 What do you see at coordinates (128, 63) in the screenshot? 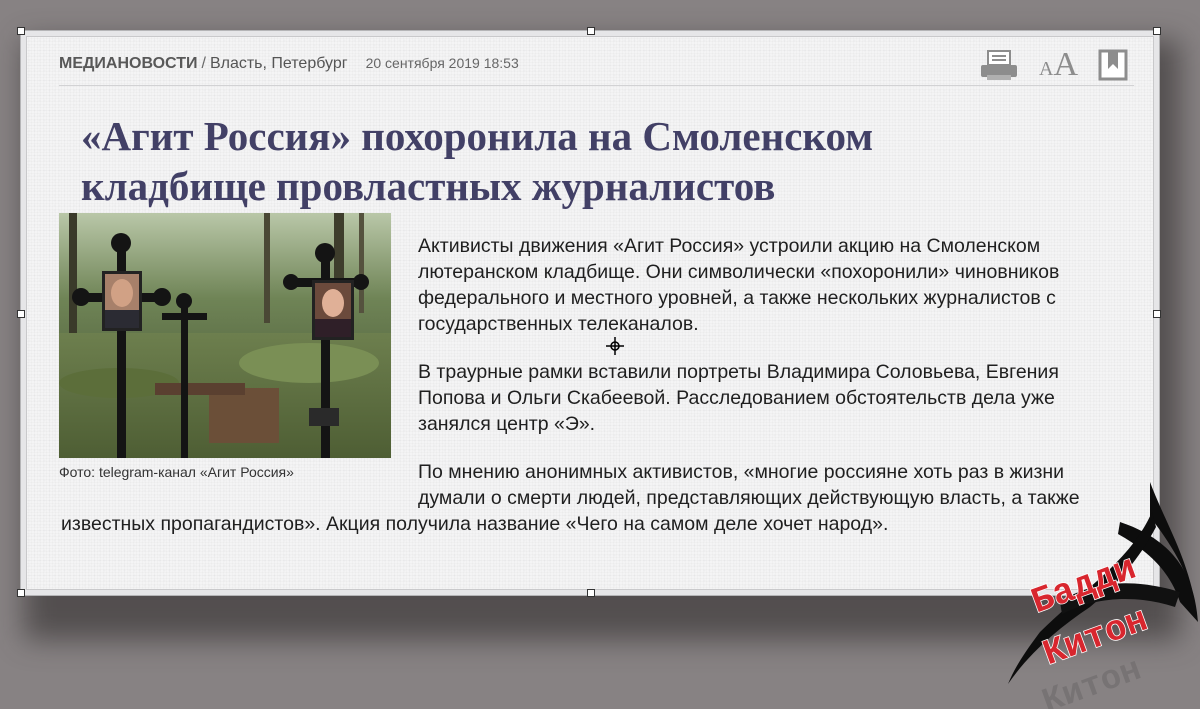
I see `site-brand: МЕДИАНОВОСТИ` at bounding box center [128, 63].